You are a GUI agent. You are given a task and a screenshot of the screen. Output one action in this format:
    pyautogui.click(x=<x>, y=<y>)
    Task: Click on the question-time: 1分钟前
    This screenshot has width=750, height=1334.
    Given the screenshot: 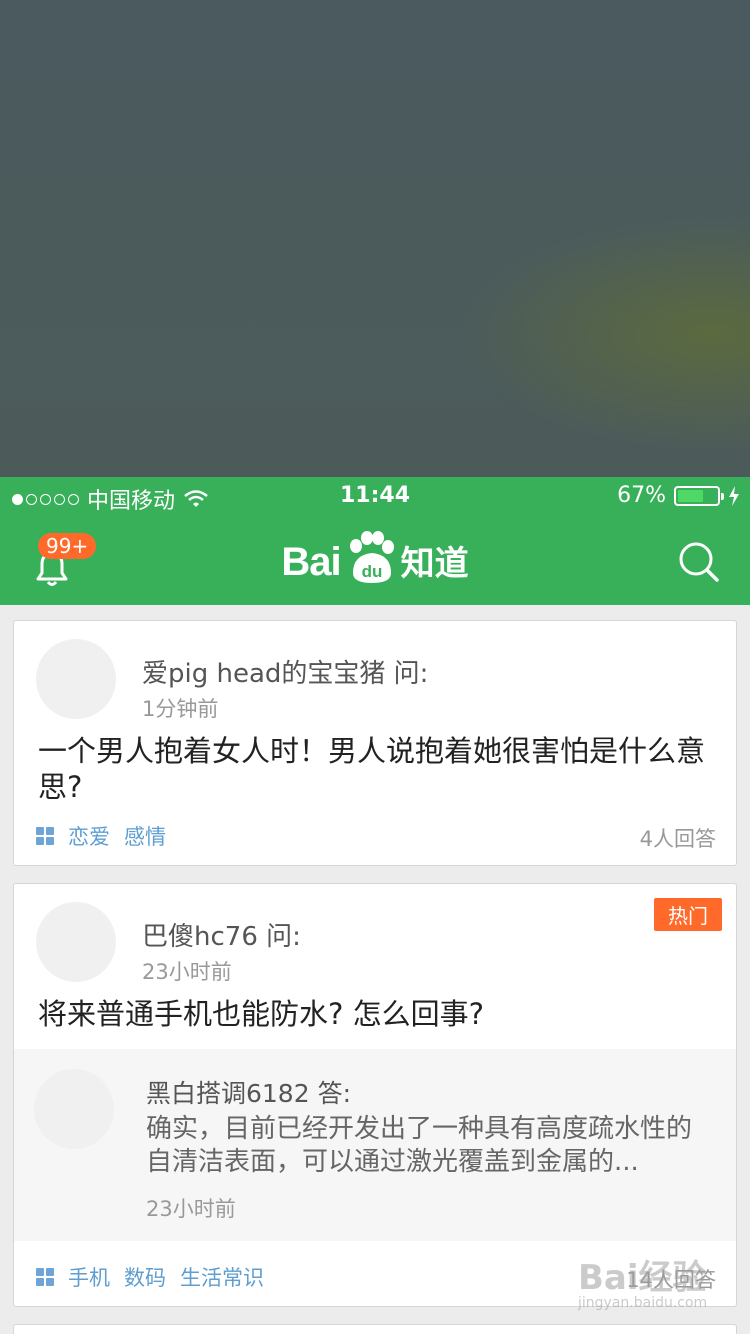 What is the action you would take?
    pyautogui.click(x=180, y=709)
    